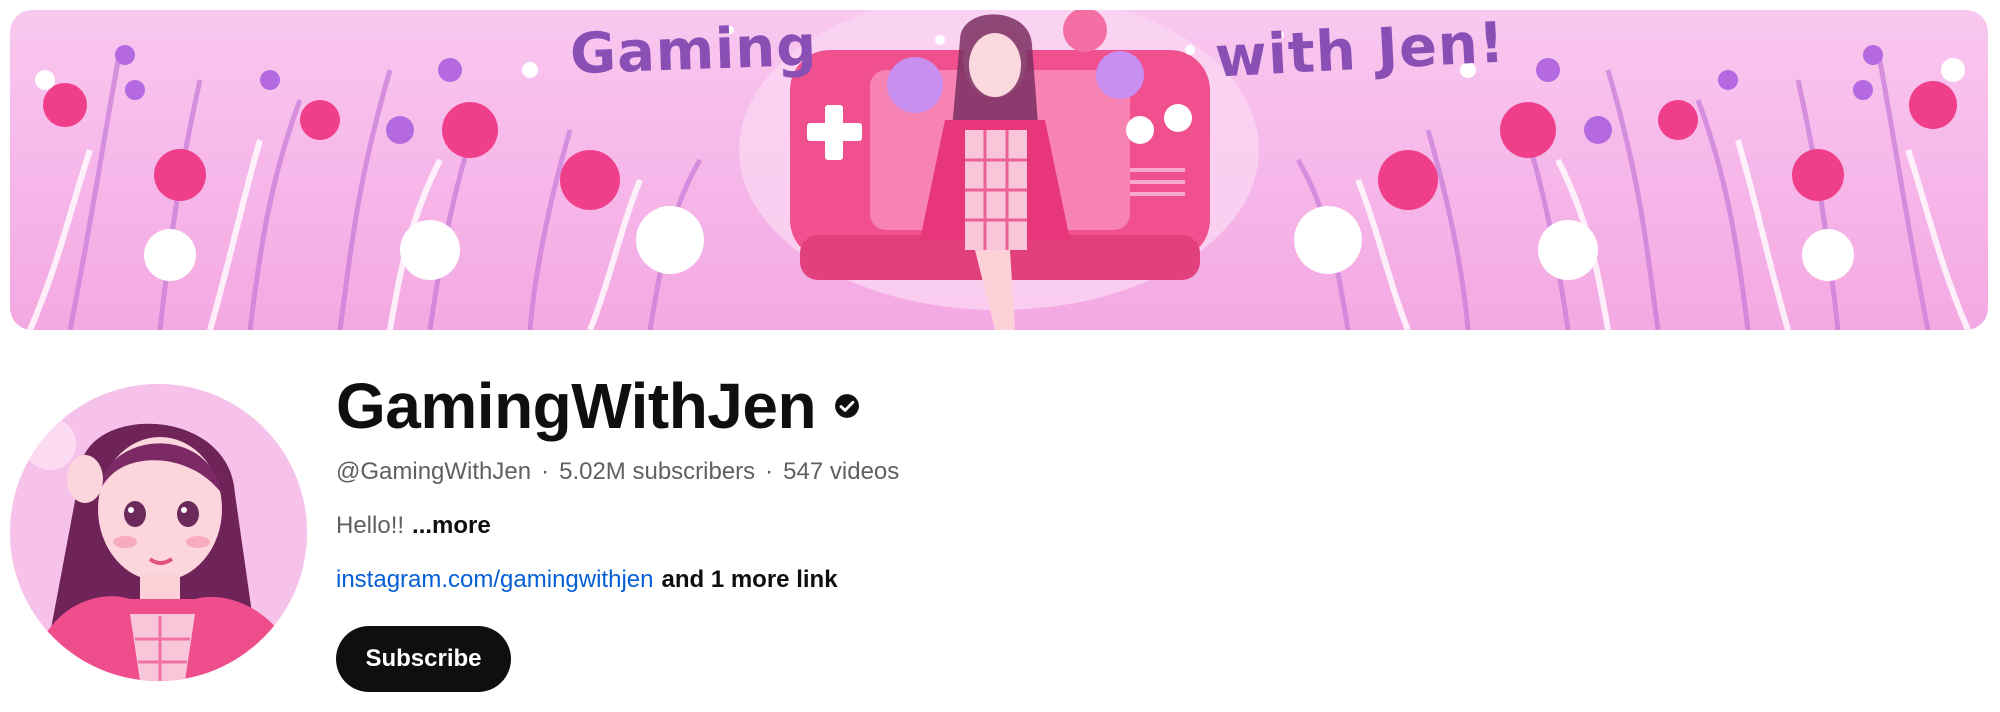 This screenshot has width=2000, height=712. Describe the element at coordinates (576, 406) in the screenshot. I see `channel-name: GamingWithJen` at that location.